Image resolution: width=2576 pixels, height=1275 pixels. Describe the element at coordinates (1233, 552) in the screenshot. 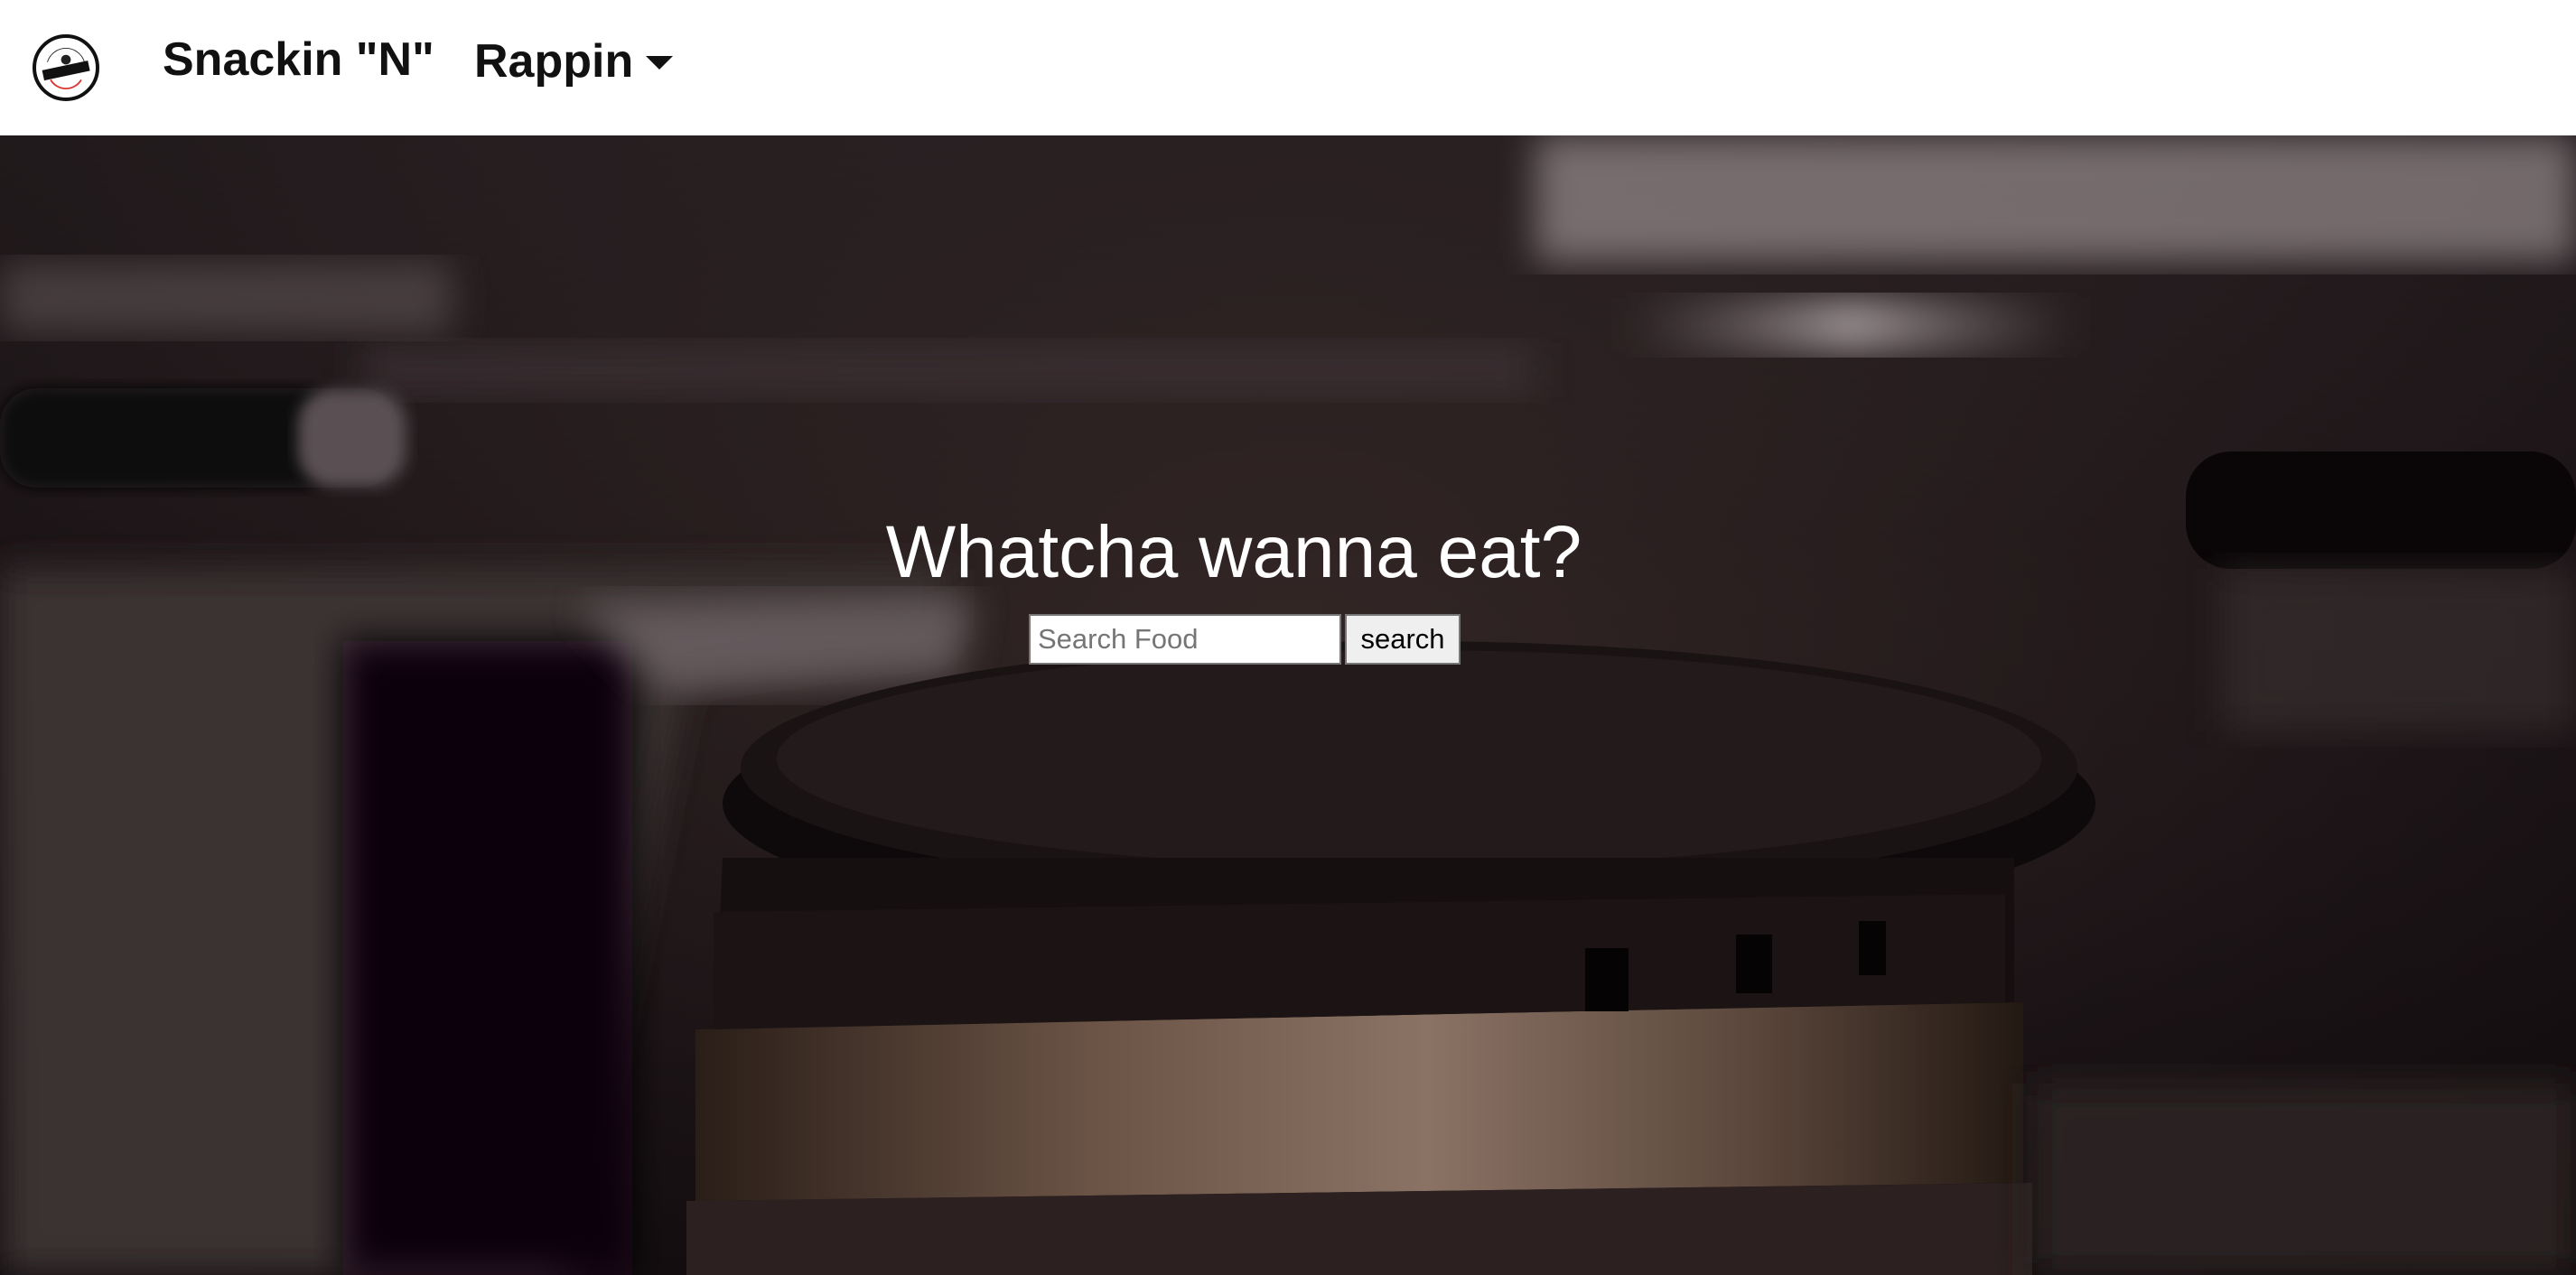

I see `hero-heading: Whatcha wanna eat?` at that location.